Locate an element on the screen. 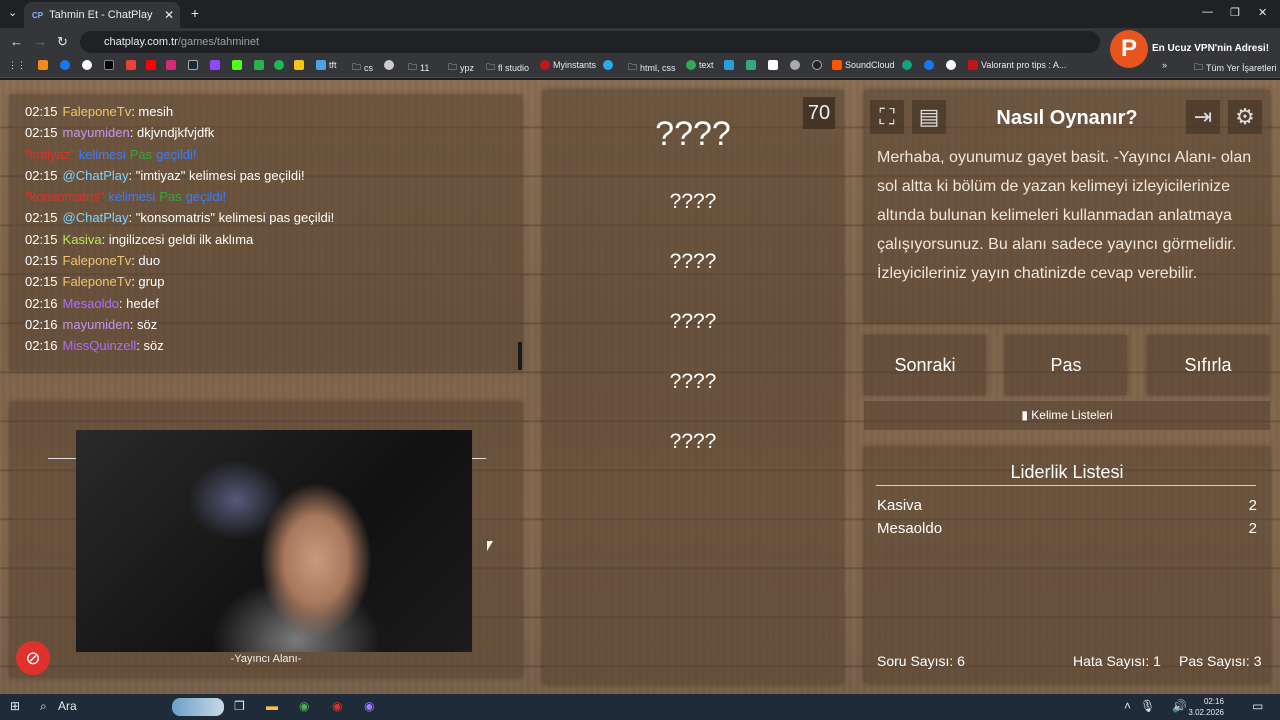  clock: 02:16 3.02.2026 is located at coordinates (1206, 707).